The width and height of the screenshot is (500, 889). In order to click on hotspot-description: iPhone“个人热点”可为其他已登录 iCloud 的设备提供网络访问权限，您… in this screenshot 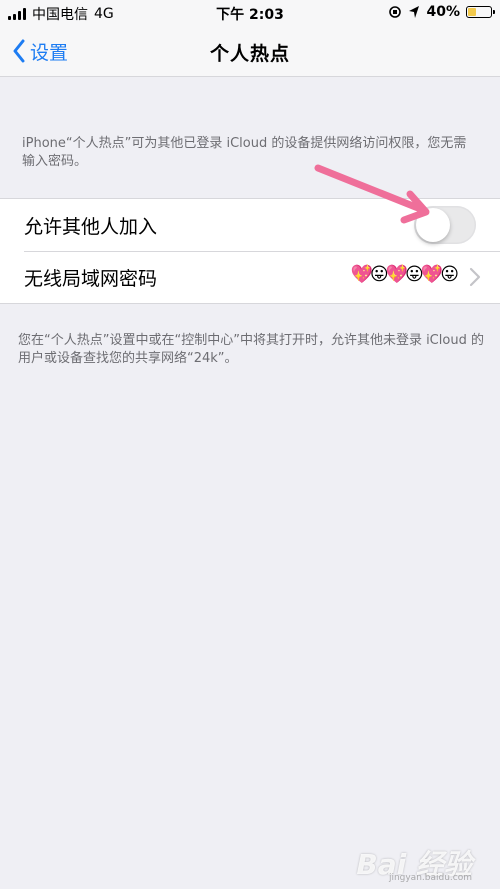, I will do `click(244, 152)`.